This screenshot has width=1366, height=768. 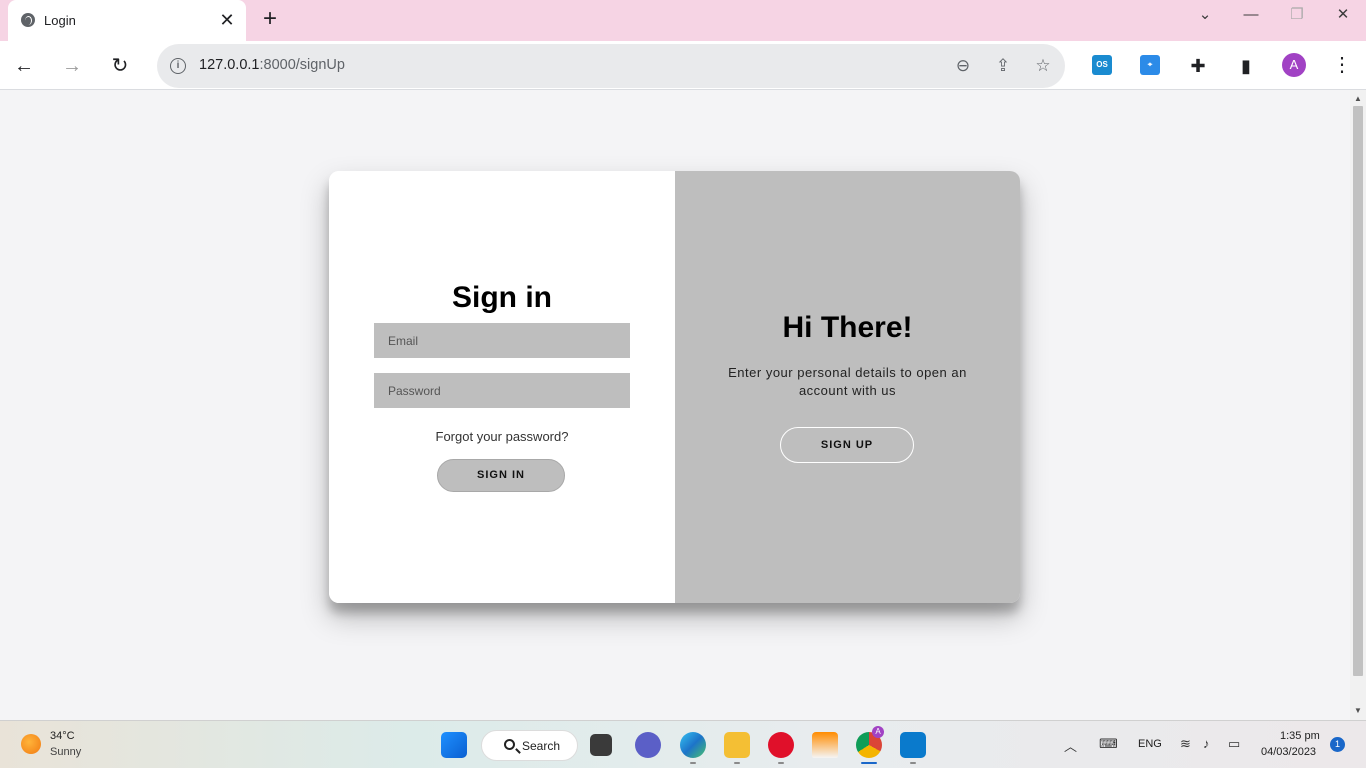 I want to click on address-bar: i 127.0.0.1:8000/signUp ⊖ ⇪ ☆, so click(x=611, y=66).